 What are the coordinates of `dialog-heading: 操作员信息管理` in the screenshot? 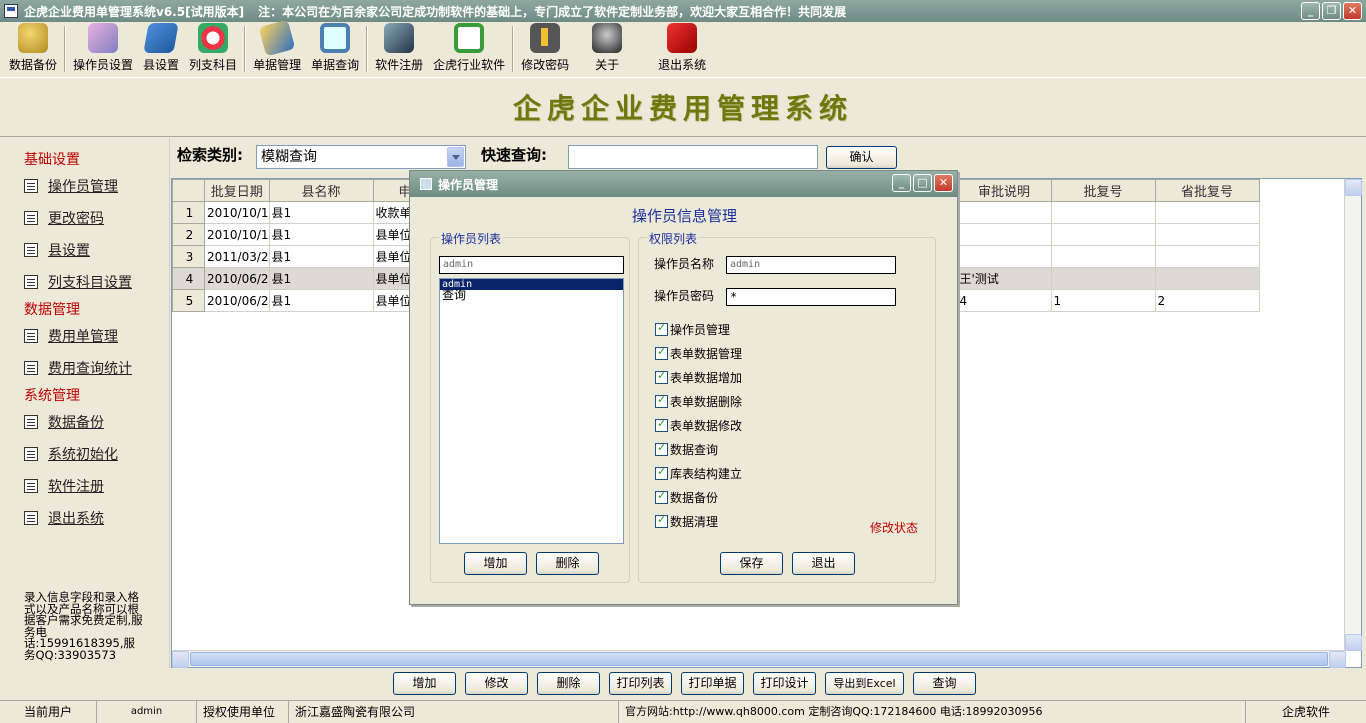 It's located at (684, 216).